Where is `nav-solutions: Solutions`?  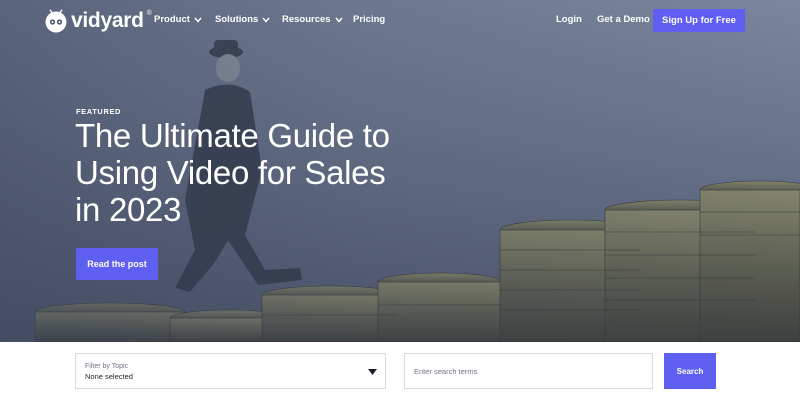 nav-solutions: Solutions is located at coordinates (242, 19).